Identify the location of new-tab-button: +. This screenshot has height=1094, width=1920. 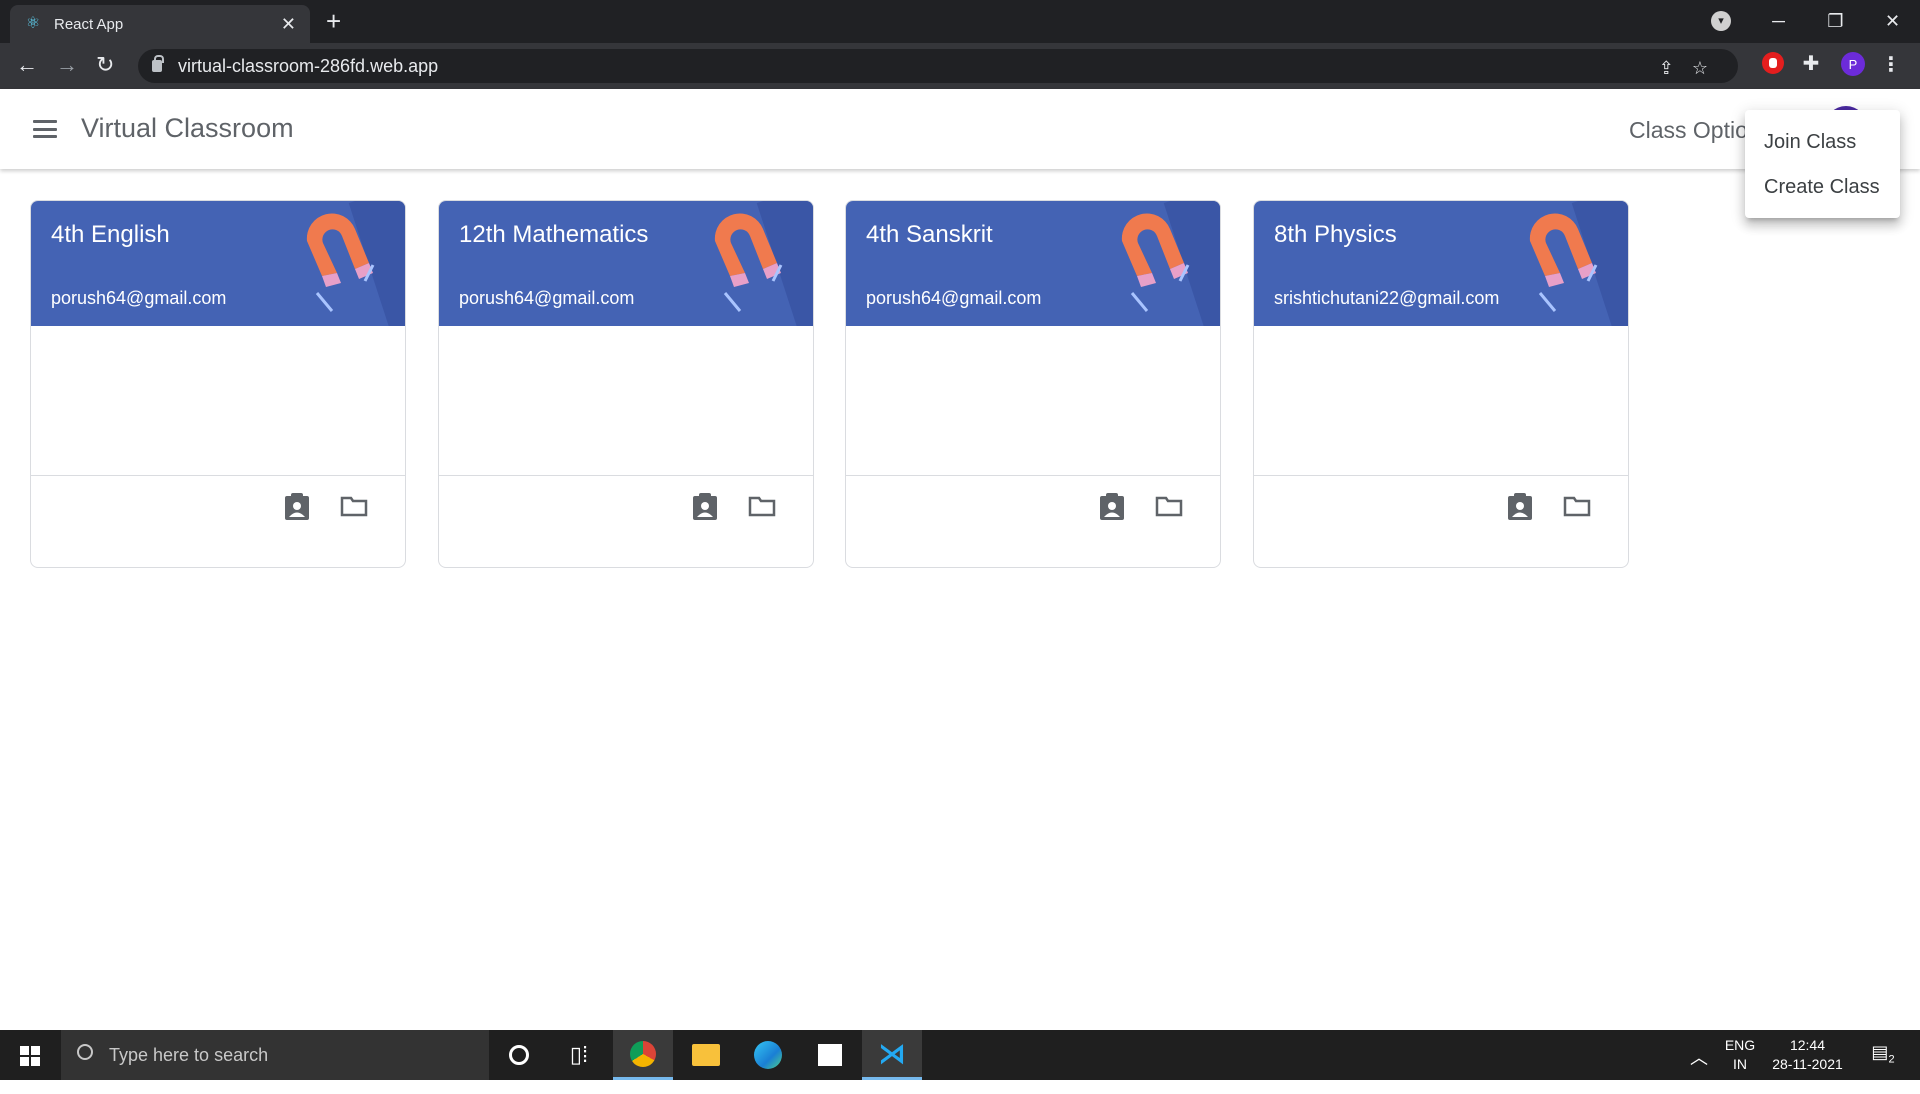
(333, 21).